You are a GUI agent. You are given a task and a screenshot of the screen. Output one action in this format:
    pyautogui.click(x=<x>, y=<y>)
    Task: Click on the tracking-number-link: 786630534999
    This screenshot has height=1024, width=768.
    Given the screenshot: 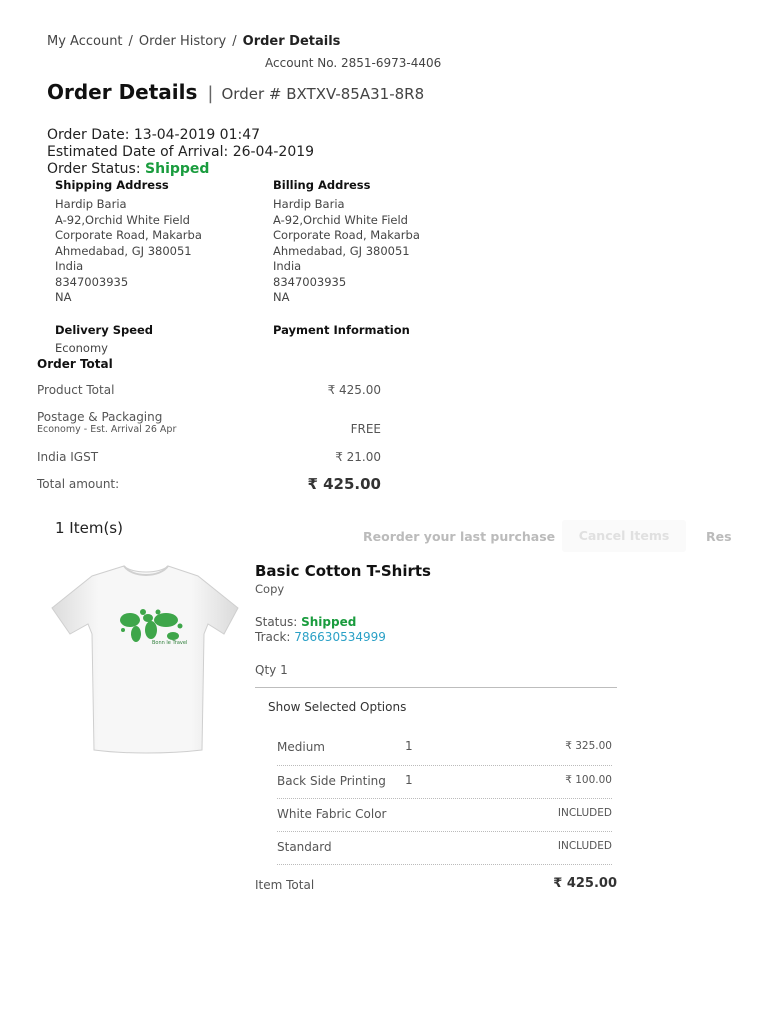 What is the action you would take?
    pyautogui.click(x=340, y=637)
    